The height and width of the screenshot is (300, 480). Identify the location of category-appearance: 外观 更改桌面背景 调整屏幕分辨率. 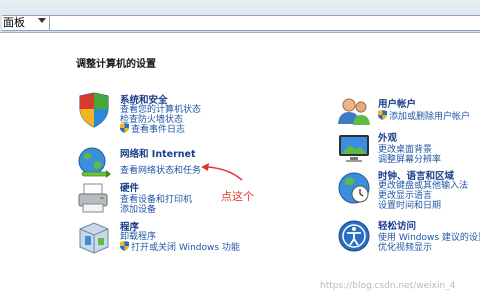
(408, 148).